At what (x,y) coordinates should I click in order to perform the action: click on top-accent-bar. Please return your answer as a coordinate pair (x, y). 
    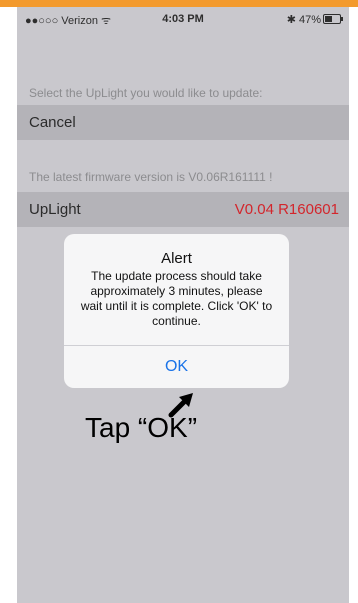
    Looking at the image, I should click on (179, 3).